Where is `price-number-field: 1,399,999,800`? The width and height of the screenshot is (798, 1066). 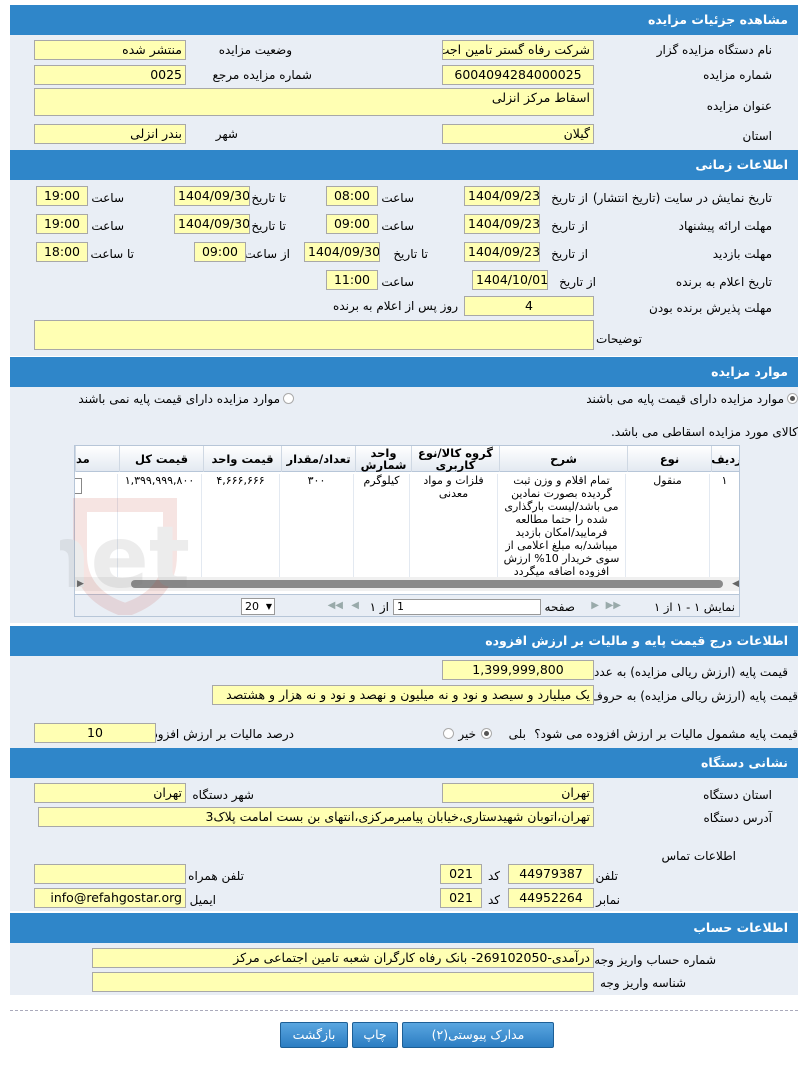
price-number-field: 1,399,999,800 is located at coordinates (518, 670).